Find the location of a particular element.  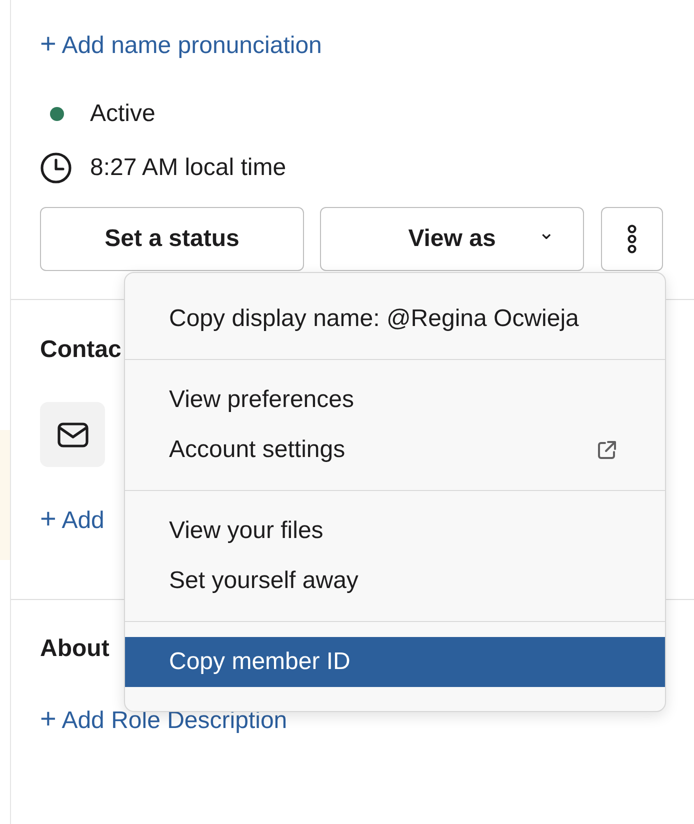

section-heading: About is located at coordinates (75, 649).